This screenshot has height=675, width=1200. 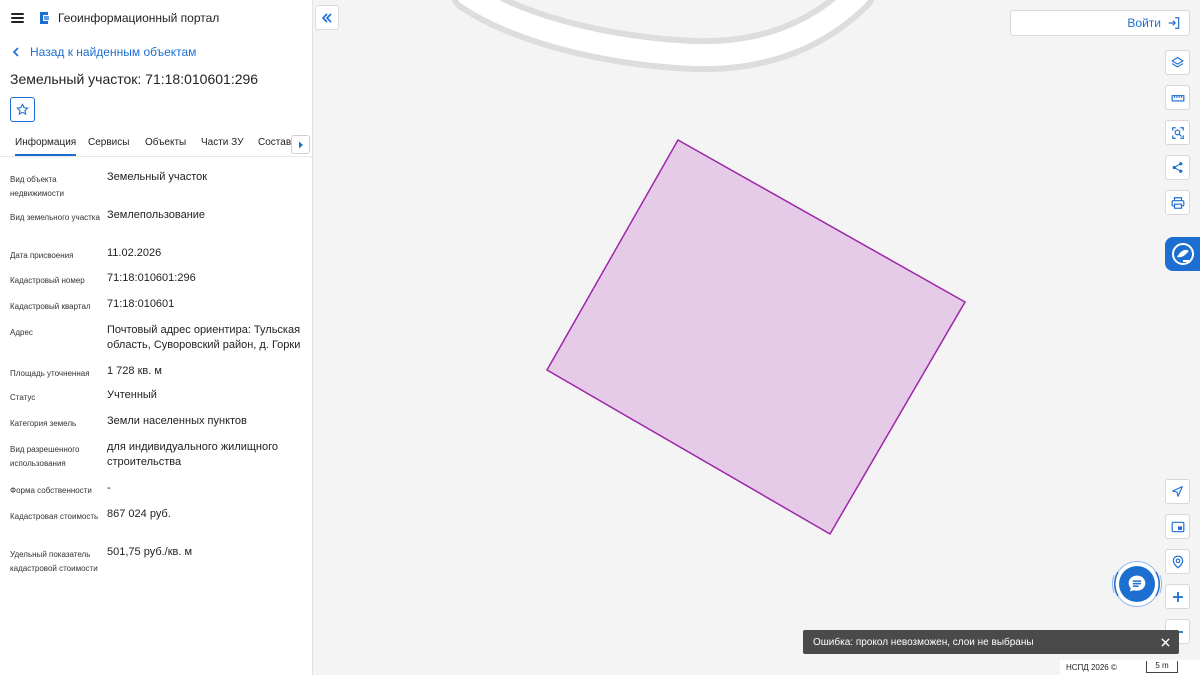 I want to click on login-button: Войти, so click(x=1100, y=23).